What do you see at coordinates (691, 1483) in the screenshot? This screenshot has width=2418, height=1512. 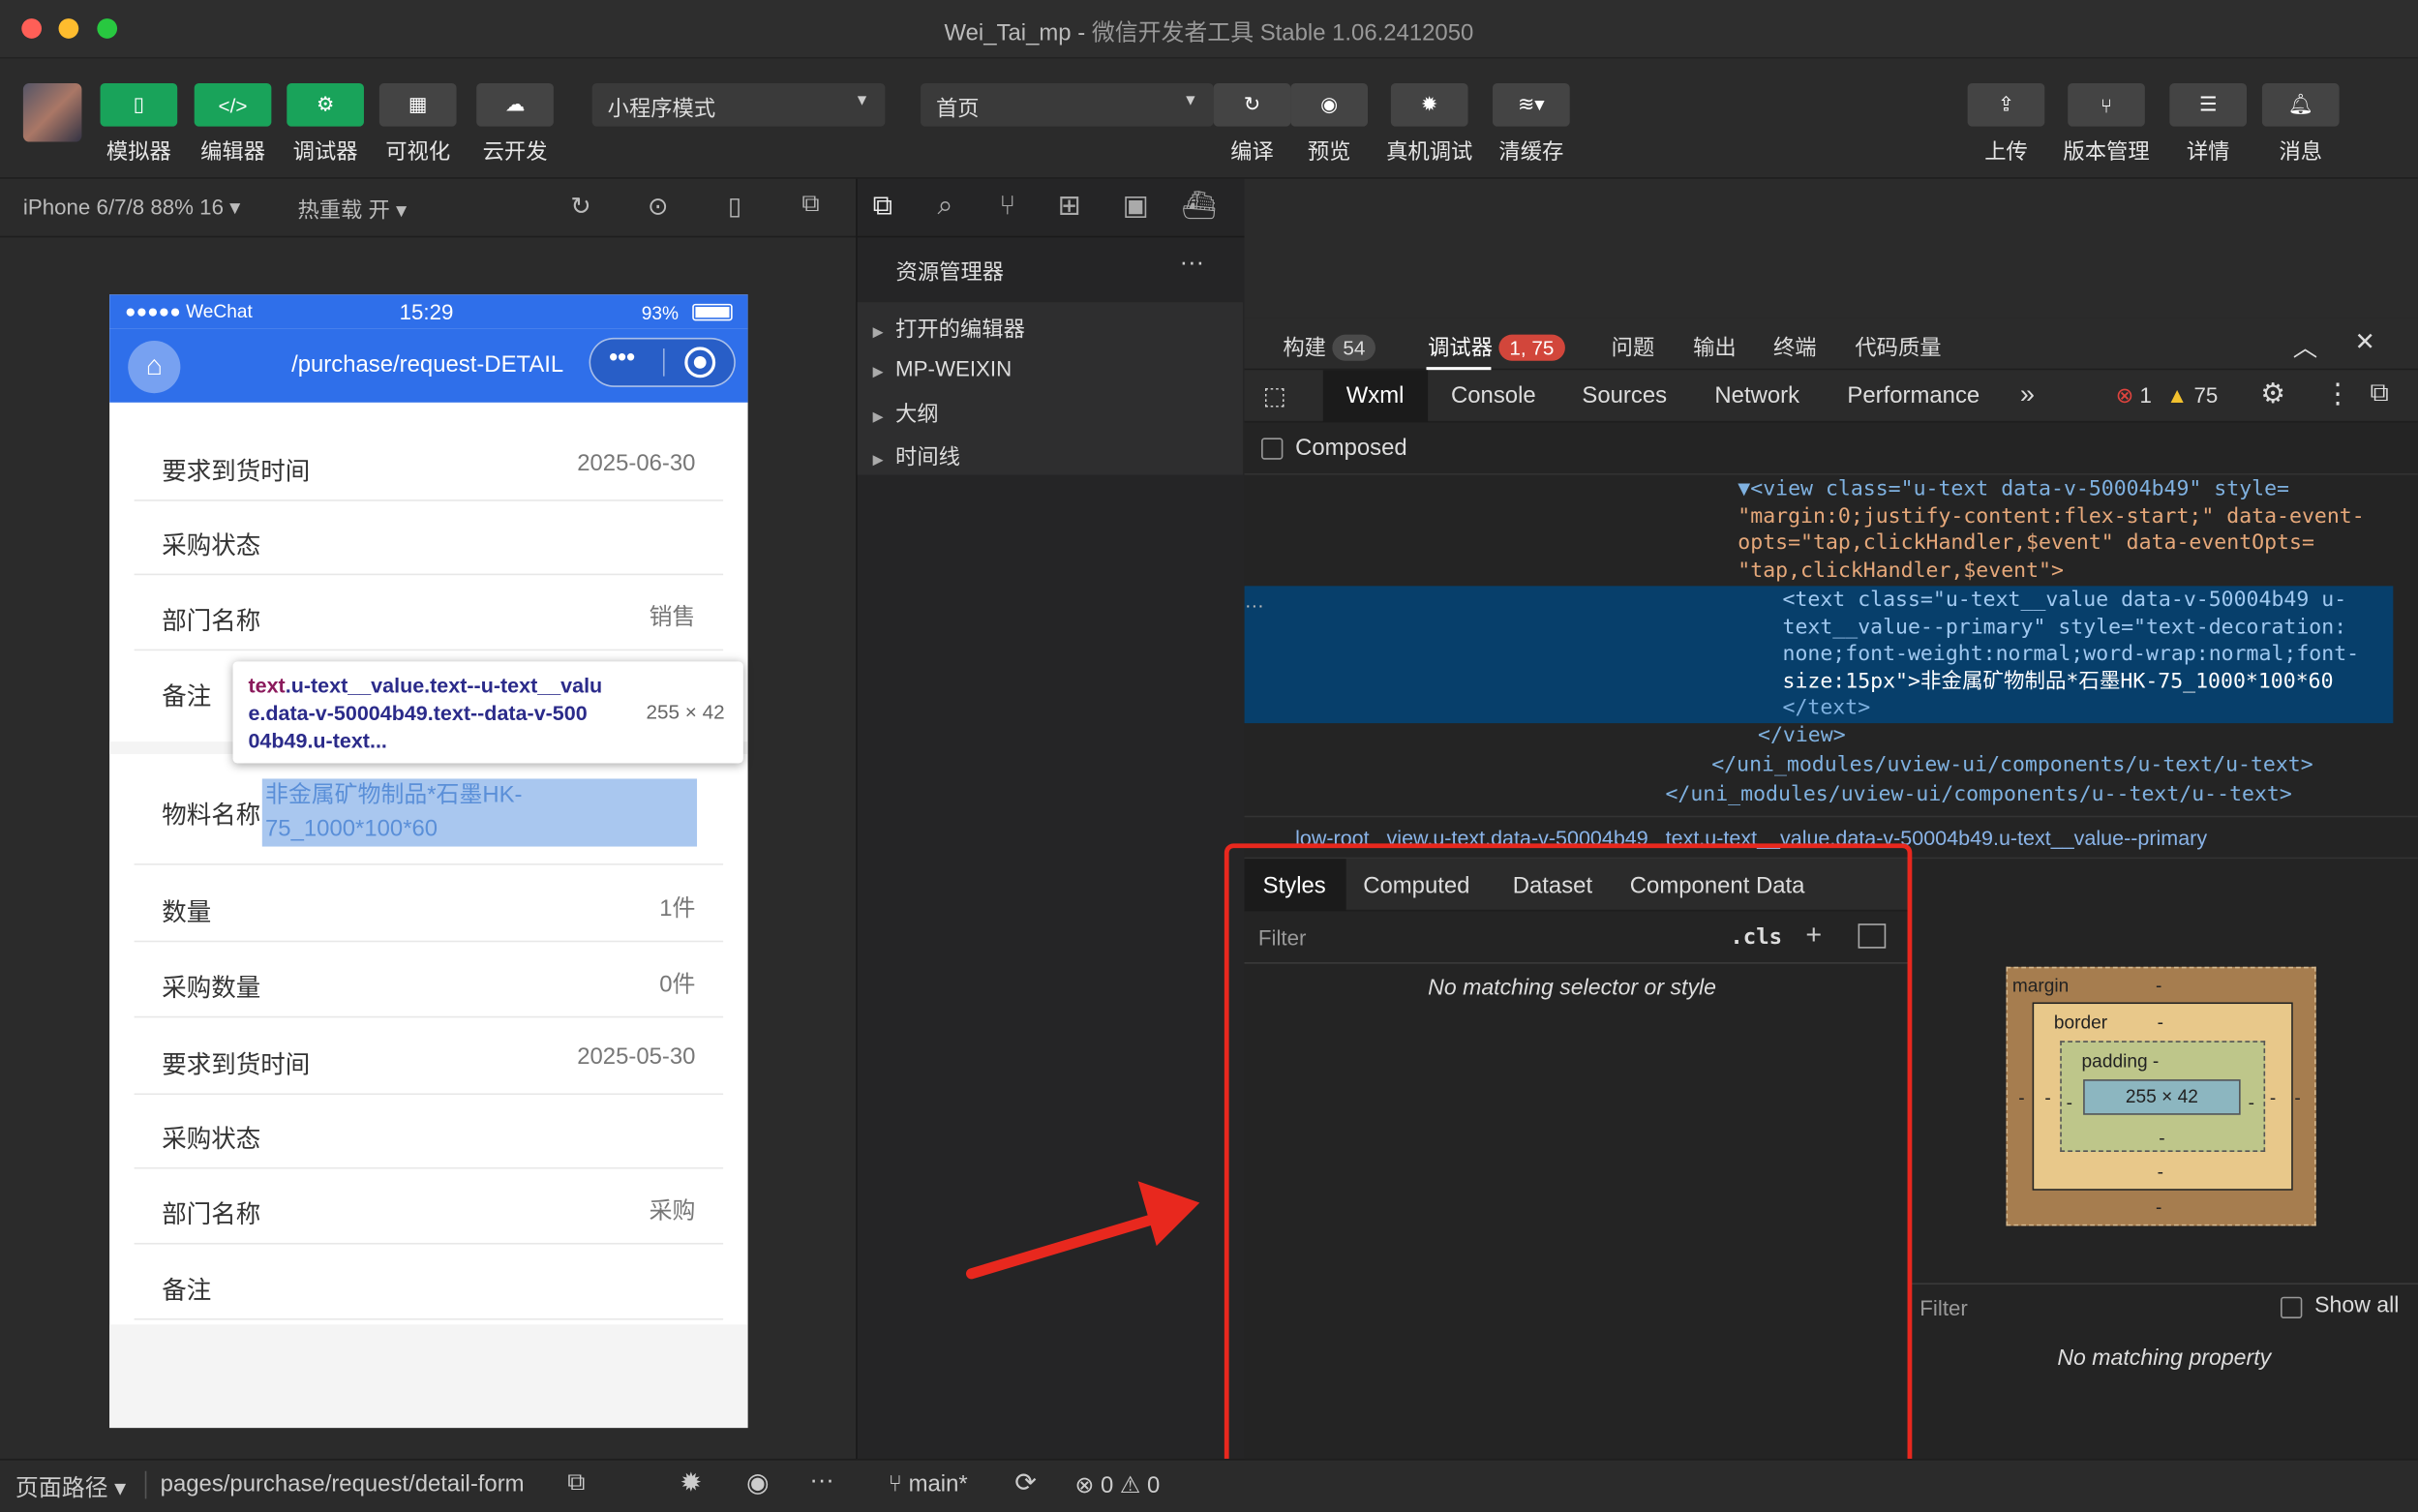 I see `bug-icon: ✹` at bounding box center [691, 1483].